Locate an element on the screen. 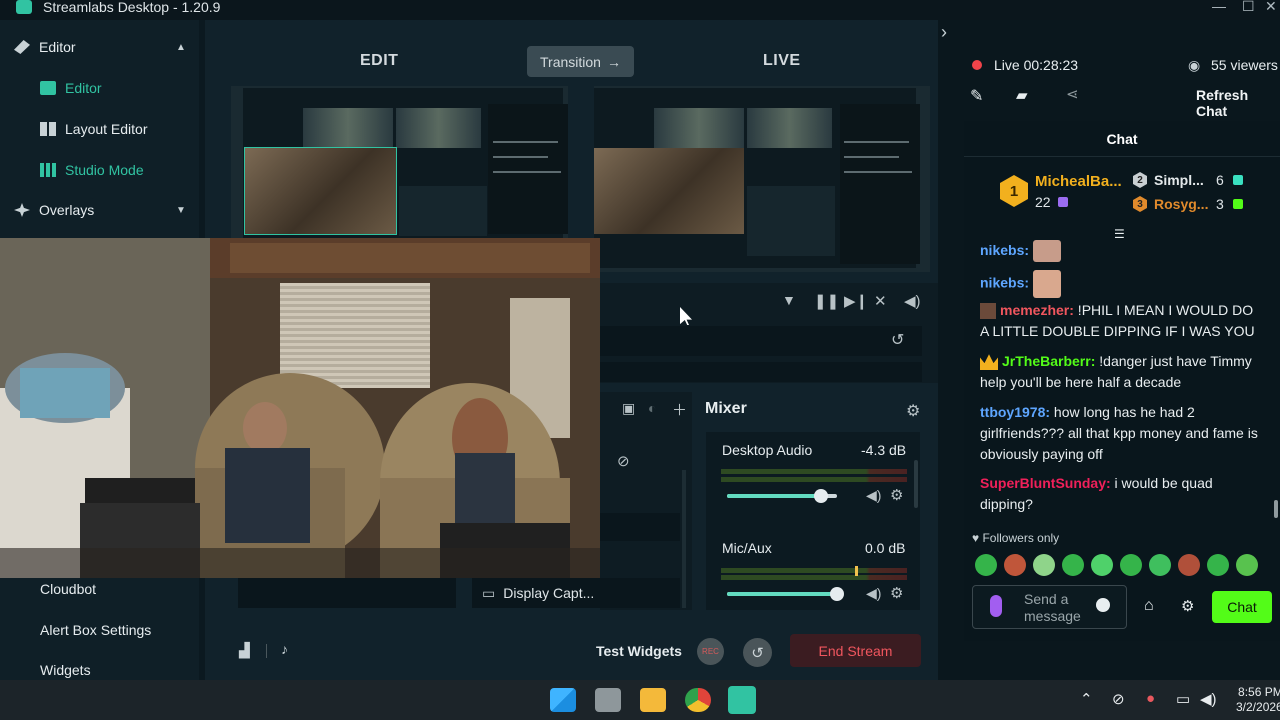 The height and width of the screenshot is (720, 1280). chat-username: SuperBluntSunday: is located at coordinates (1045, 483).